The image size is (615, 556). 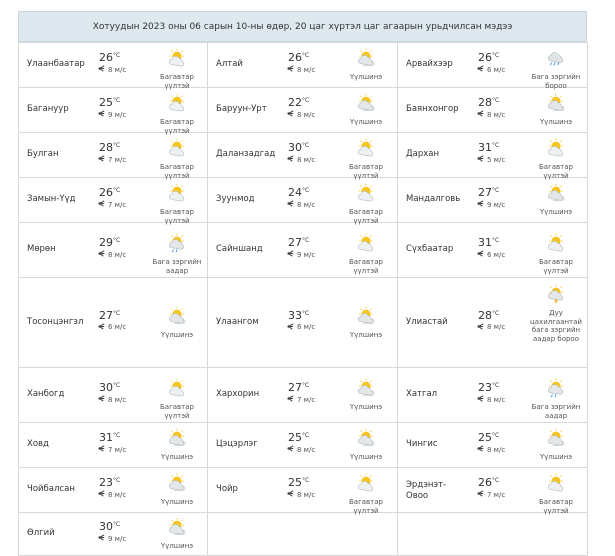 I want to click on city-cell: Хархорин 27°C 7 м/с Үүлшинэ, so click(x=302, y=395).